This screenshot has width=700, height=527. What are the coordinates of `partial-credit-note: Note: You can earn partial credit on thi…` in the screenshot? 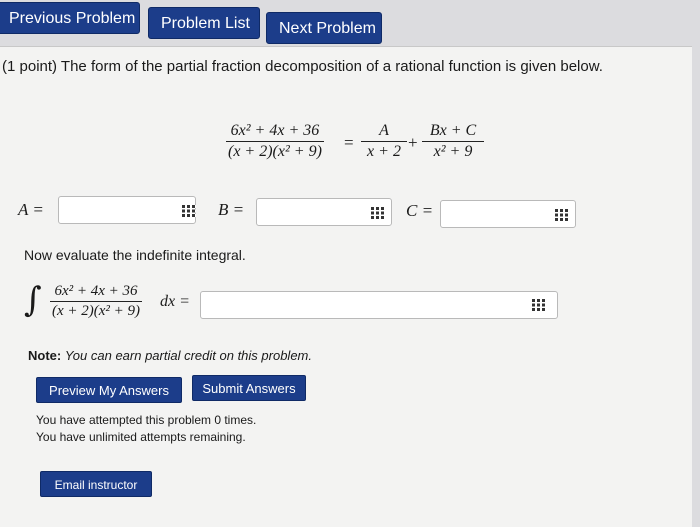 It's located at (170, 355).